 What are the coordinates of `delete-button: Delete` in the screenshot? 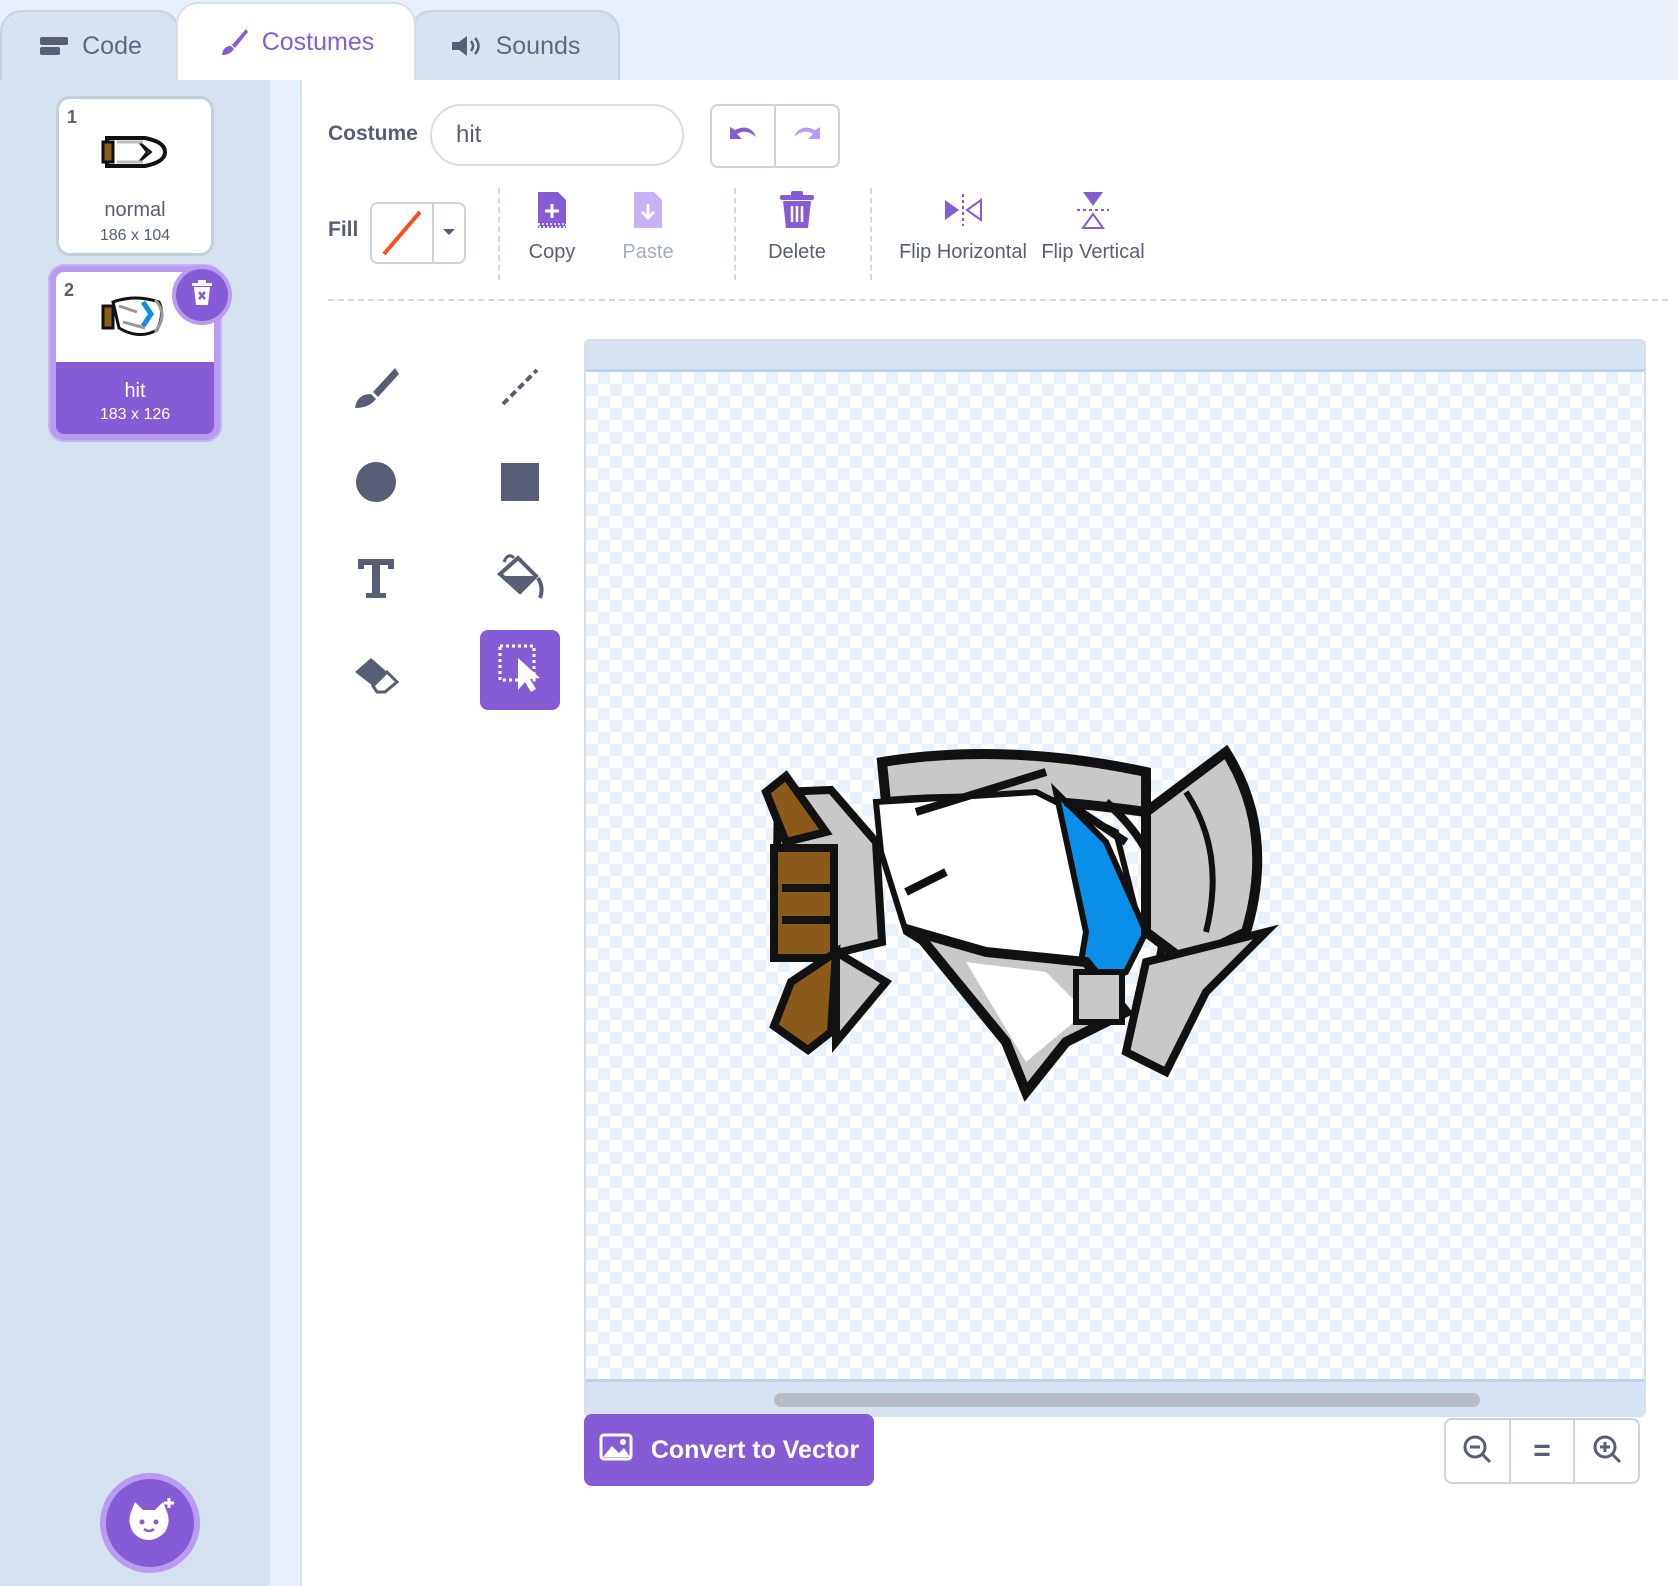 It's located at (797, 227).